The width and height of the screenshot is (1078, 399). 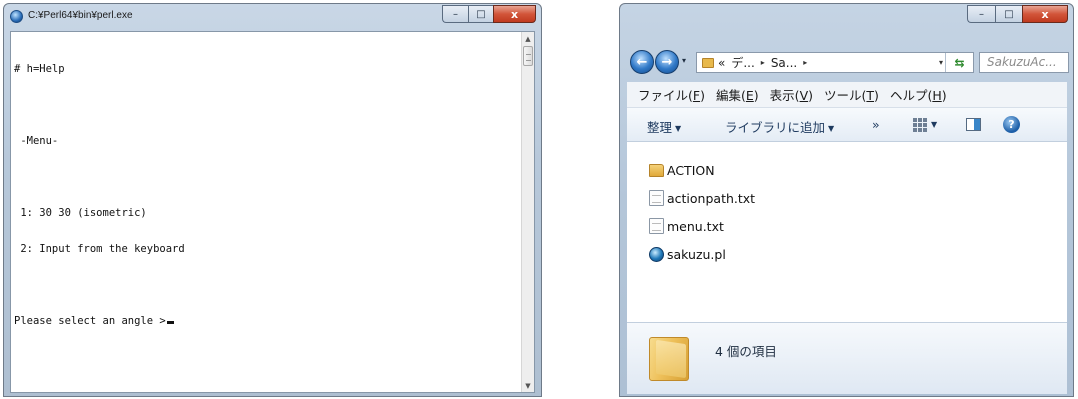 I want to click on menu-file: ファイル(F), so click(x=671, y=94).